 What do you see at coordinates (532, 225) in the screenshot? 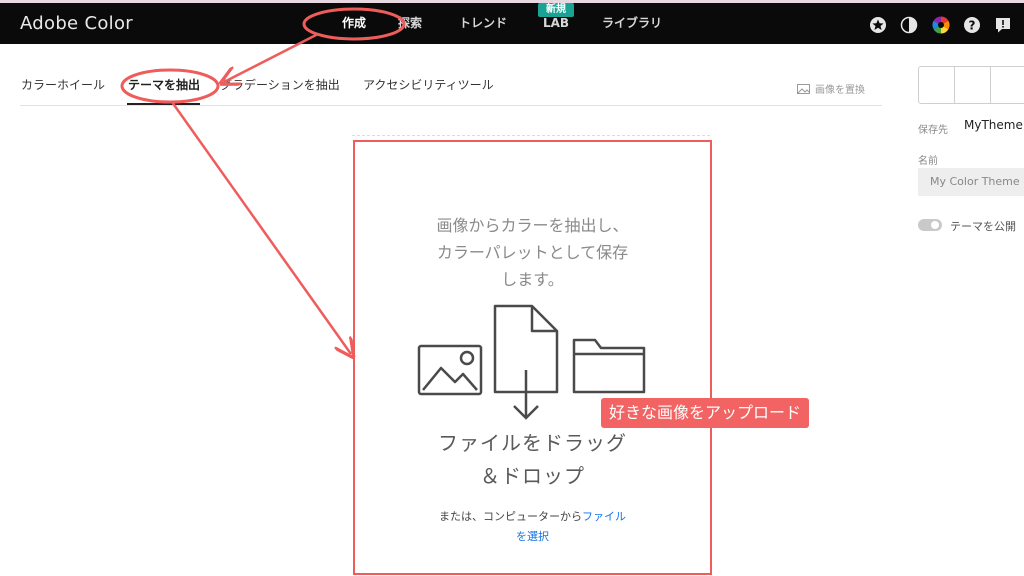
I see `dropzone-intro-line-1: 画像からカラーを抽出し、` at bounding box center [532, 225].